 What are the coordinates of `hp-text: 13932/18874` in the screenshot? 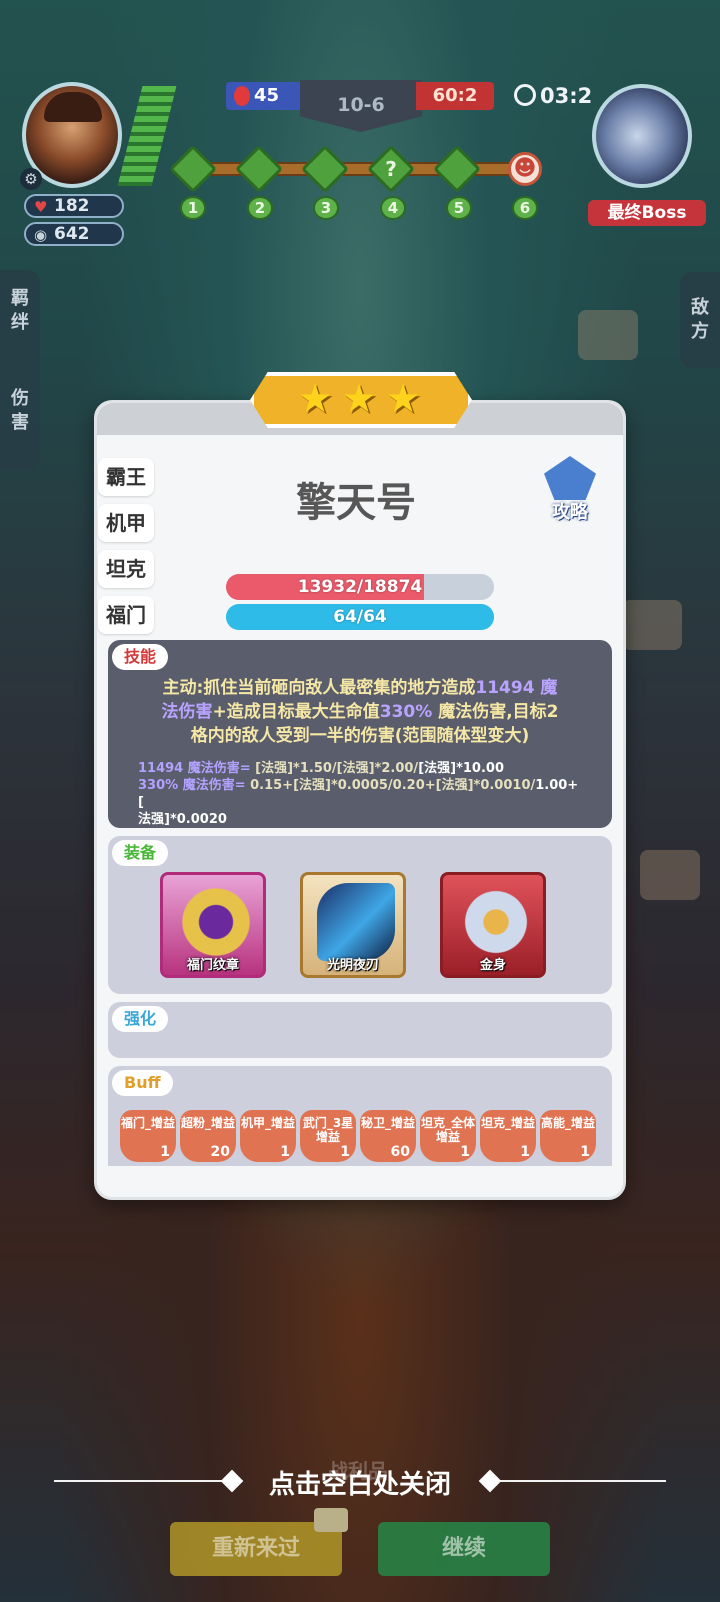 It's located at (360, 587).